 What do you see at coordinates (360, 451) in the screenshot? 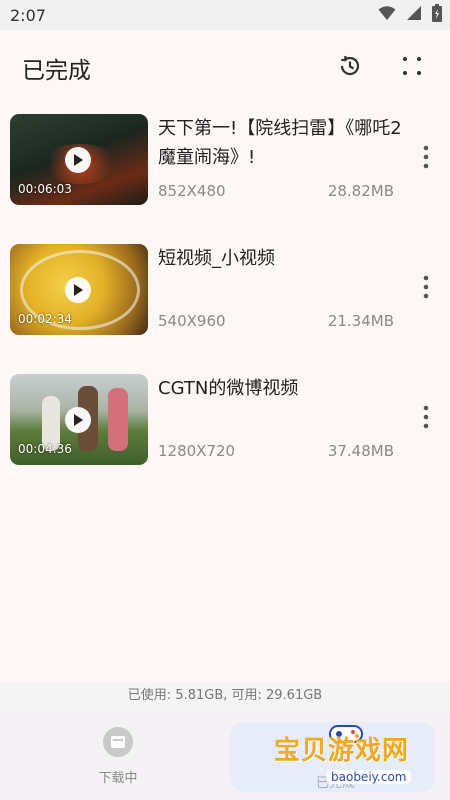
I see `video-size: 37.48MB` at bounding box center [360, 451].